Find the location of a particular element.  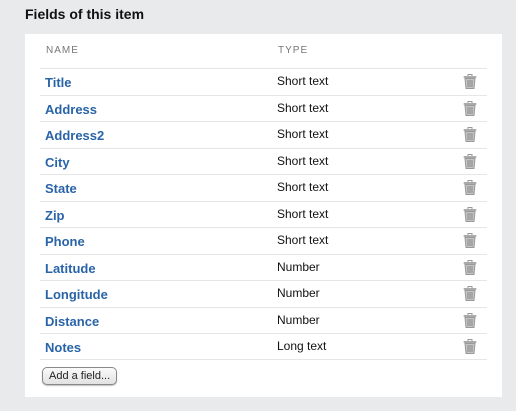

field-name-link: Notes is located at coordinates (63, 347).